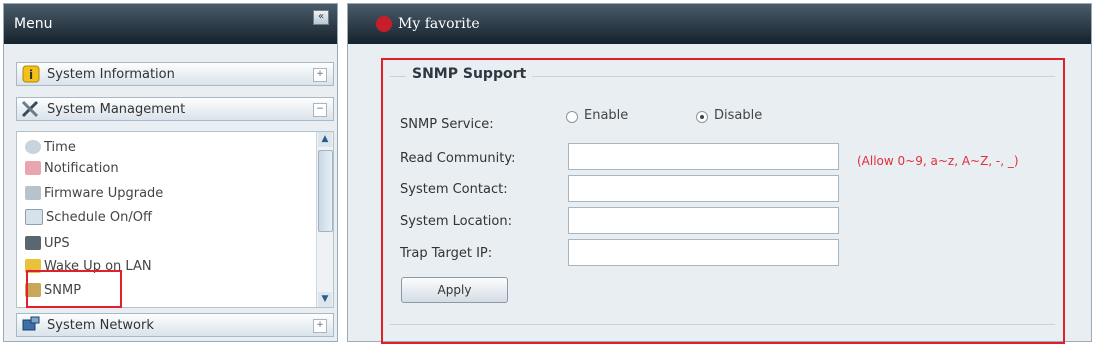 This screenshot has height=345, width=1095. I want to click on scroll-down-icon: ▼, so click(325, 299).